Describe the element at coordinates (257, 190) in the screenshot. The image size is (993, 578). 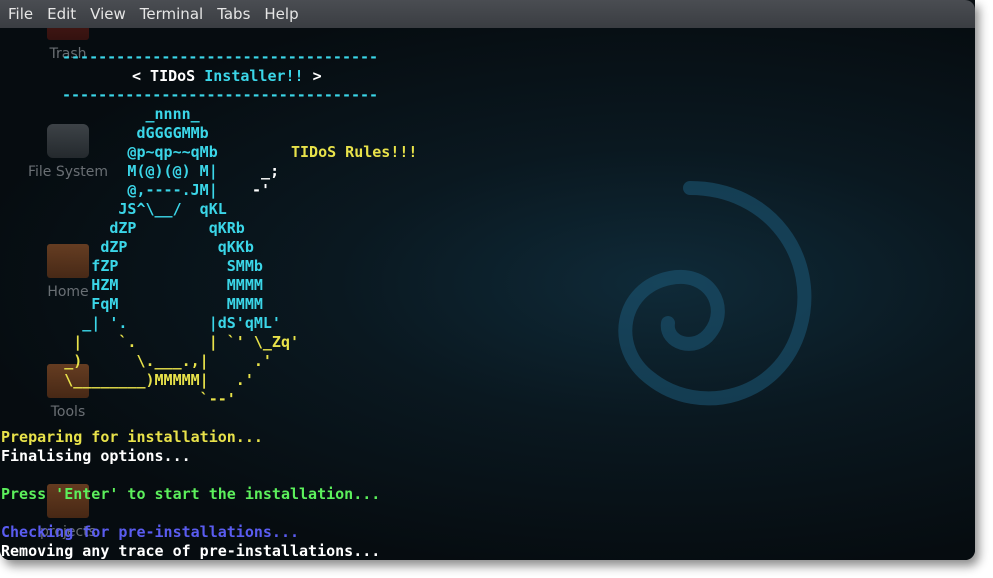
I see `rules-tail-2: -'` at that location.